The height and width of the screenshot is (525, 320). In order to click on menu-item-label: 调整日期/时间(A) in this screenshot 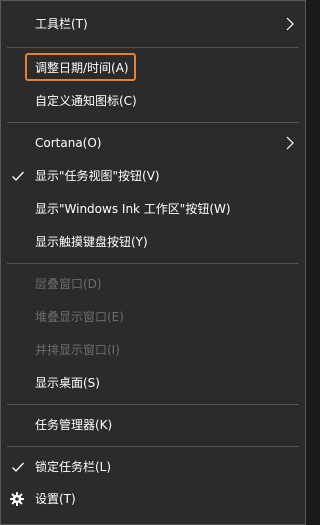, I will do `click(82, 68)`.